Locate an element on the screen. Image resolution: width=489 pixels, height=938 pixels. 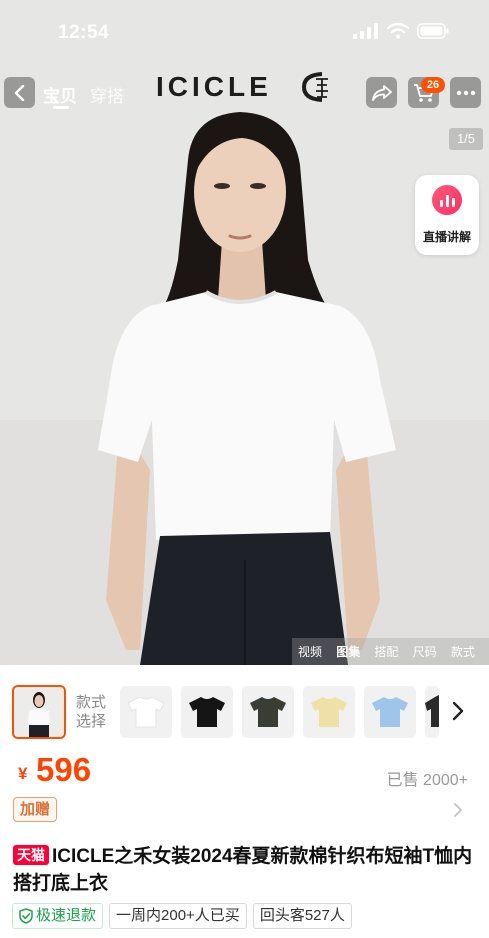
tmall-badge: 天猫 is located at coordinates (31, 855).